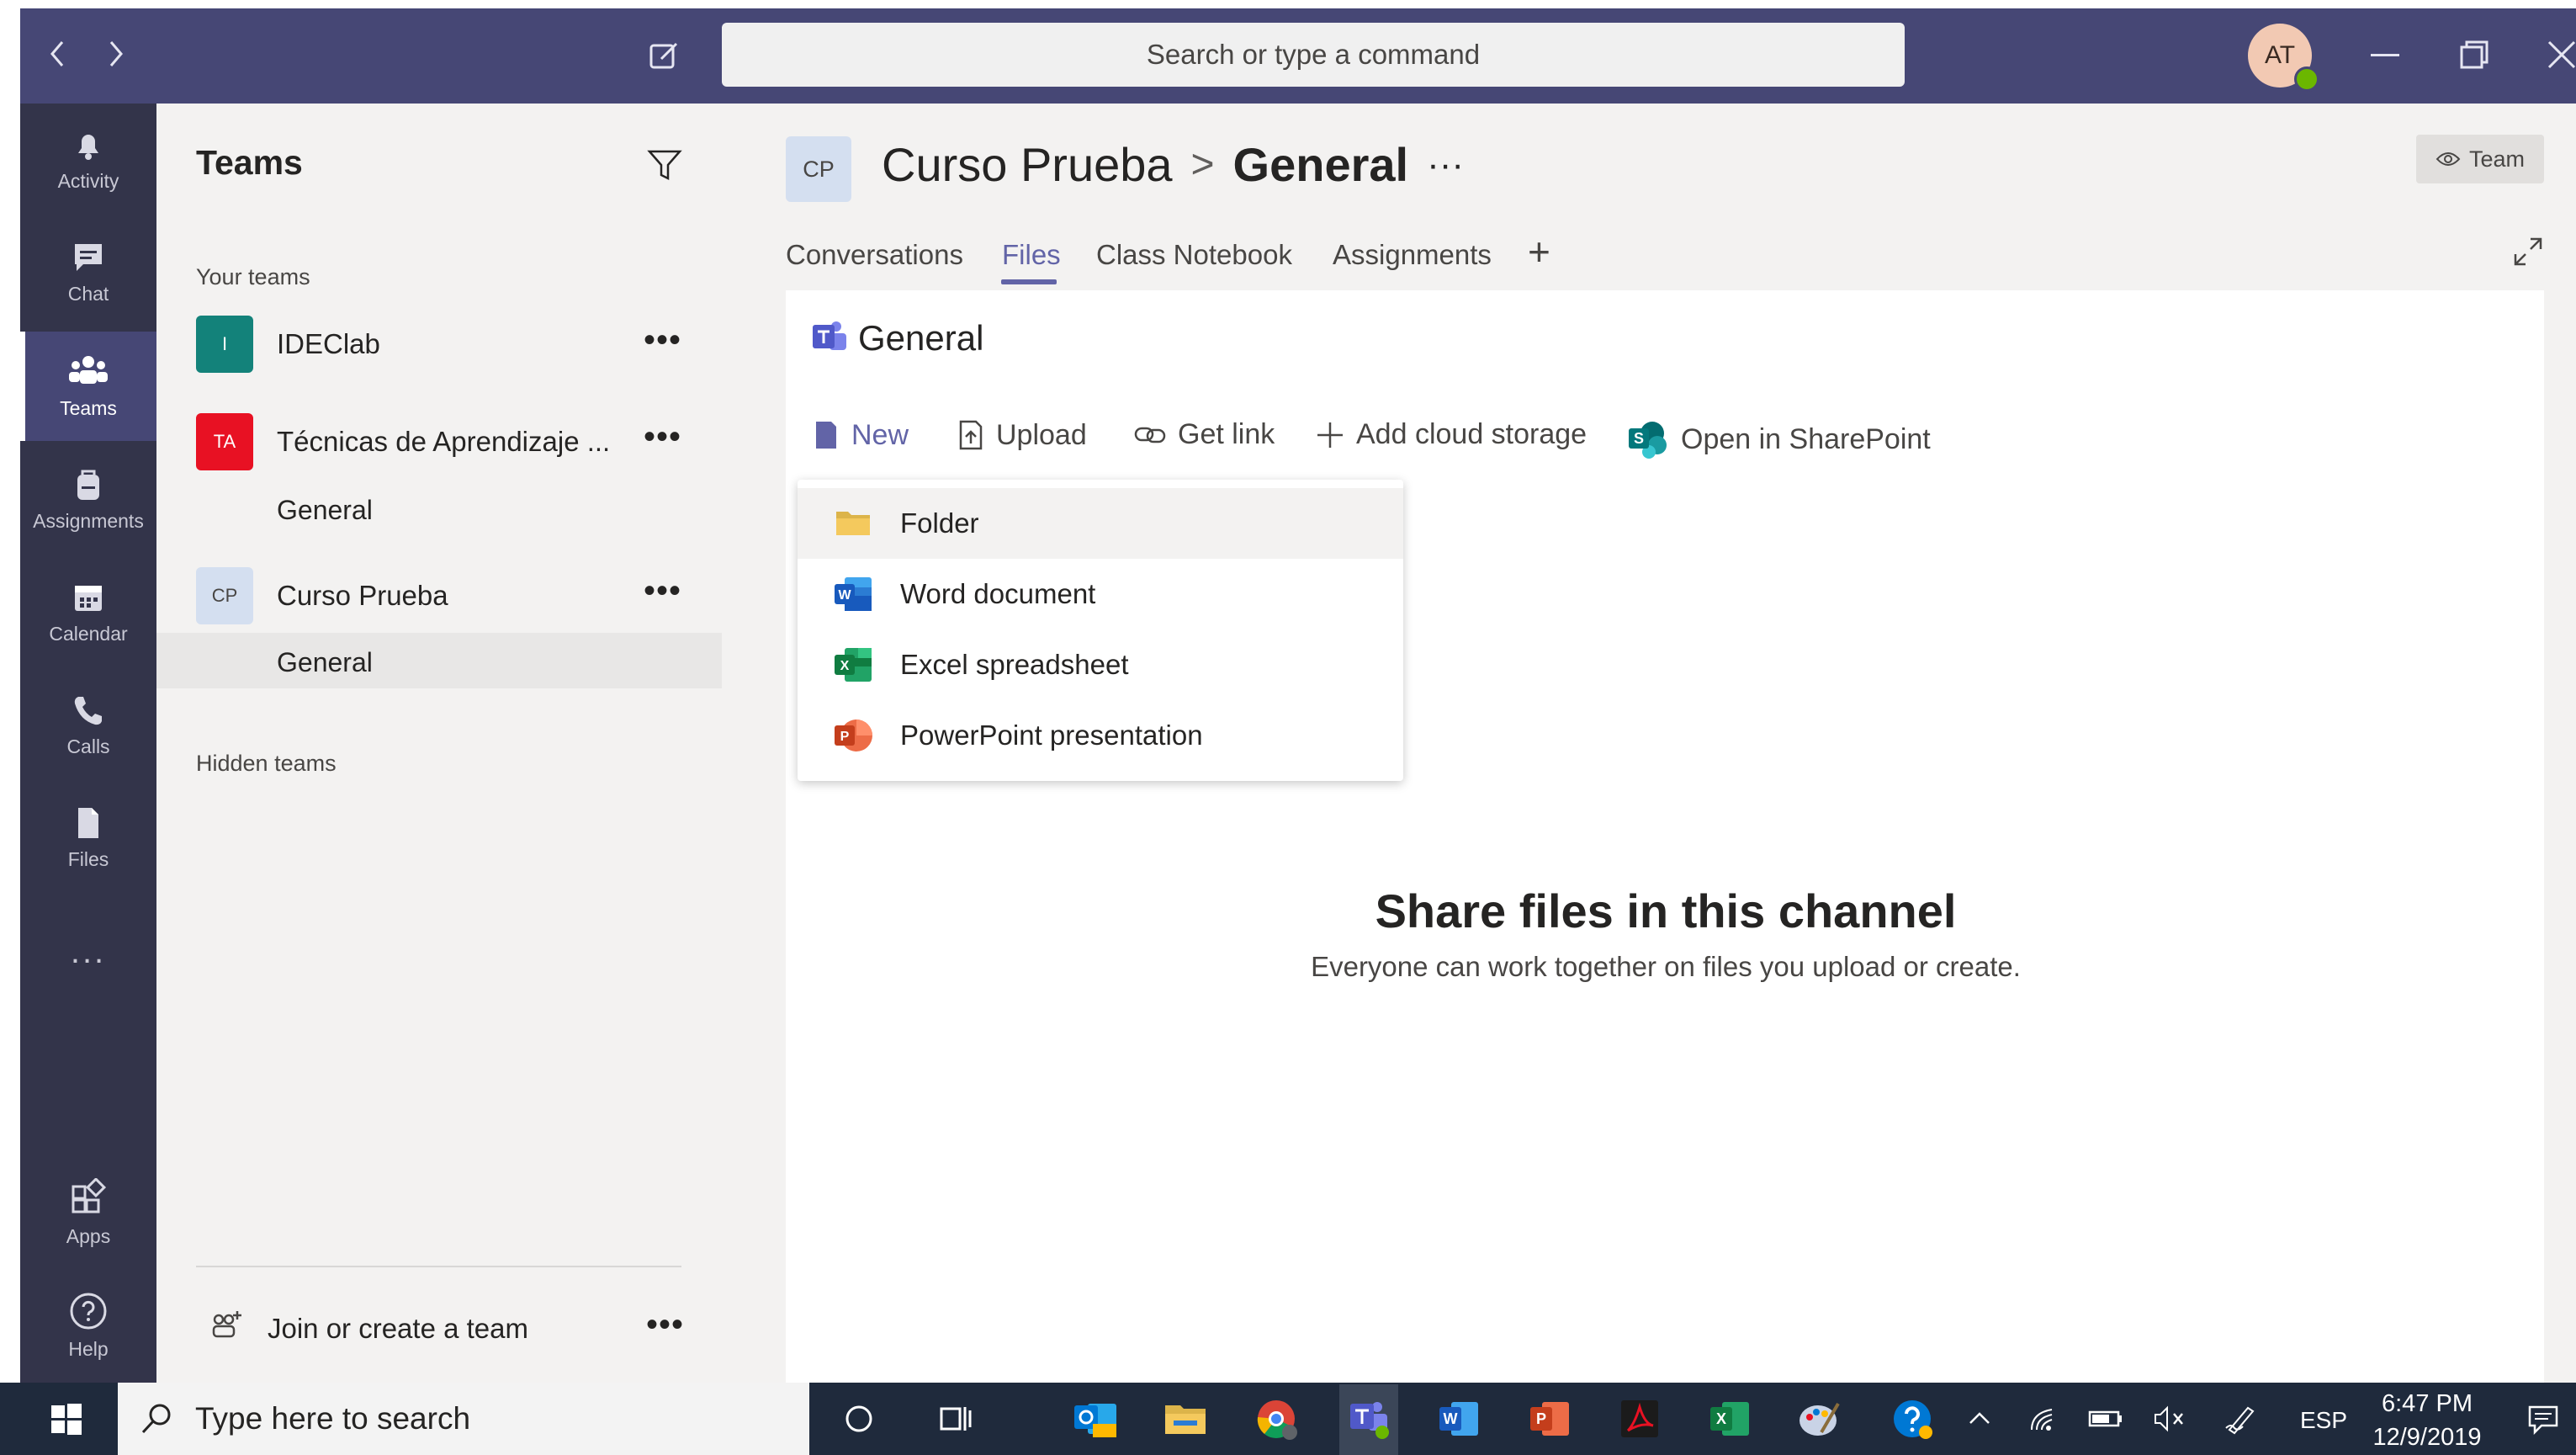 This screenshot has width=2576, height=1455. I want to click on upload-button: Upload, so click(1022, 435).